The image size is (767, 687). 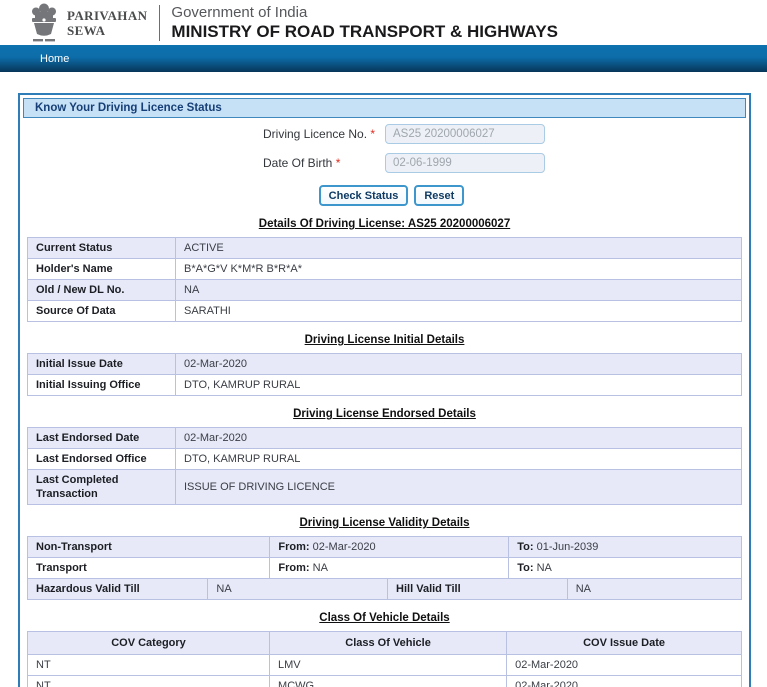 I want to click on ministry-title: MINISTRY OF ROAD TRANSPORT & HIGHWAYS, so click(x=365, y=31).